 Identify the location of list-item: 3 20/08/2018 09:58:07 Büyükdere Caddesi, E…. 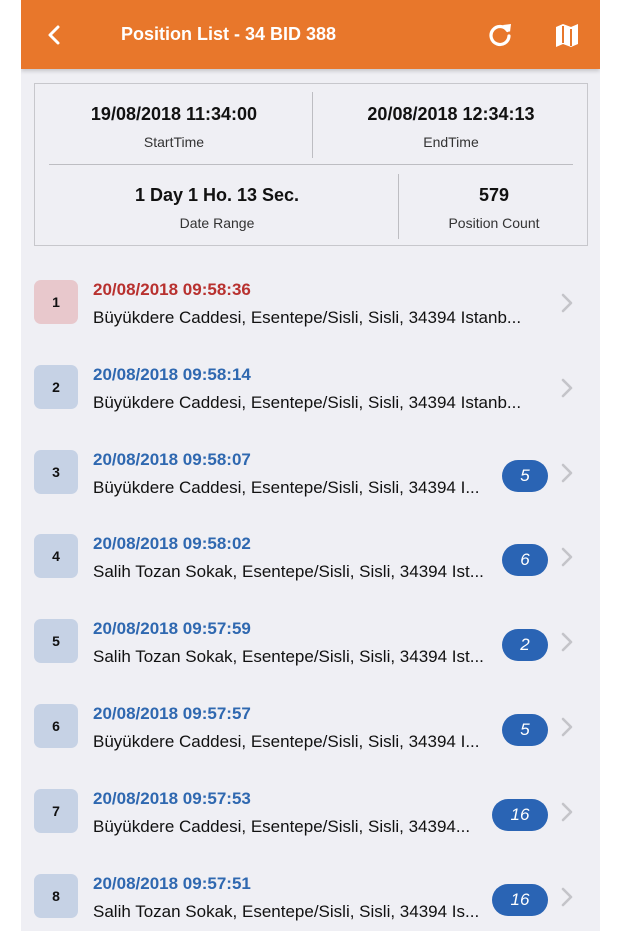
(310, 474).